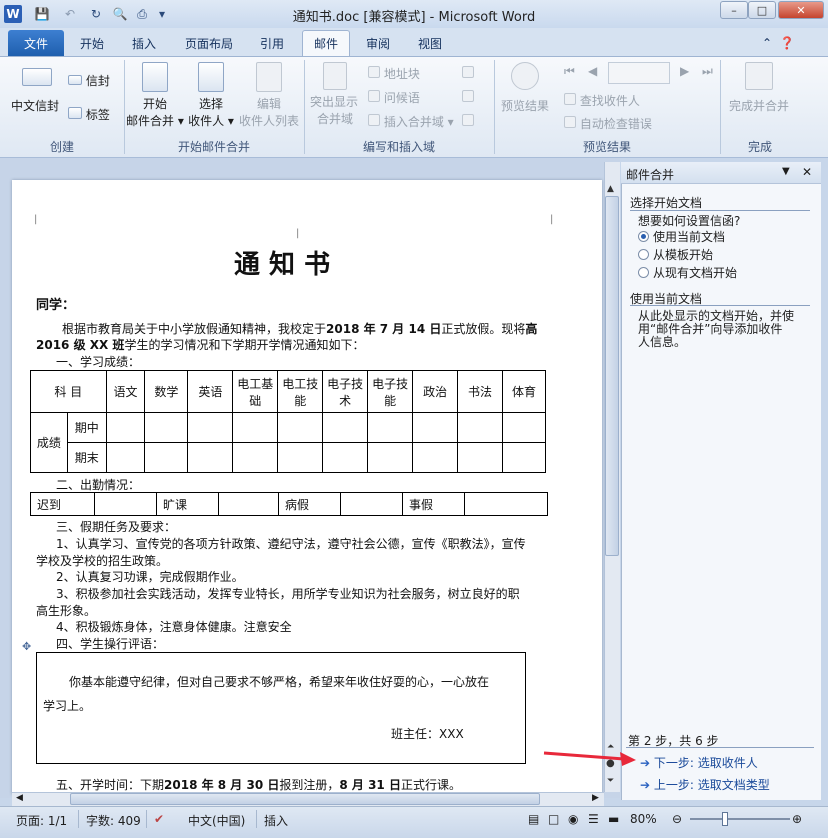 Image resolution: width=828 pixels, height=838 pixels. What do you see at coordinates (740, 819) in the screenshot?
I see `zoom-slider-track` at bounding box center [740, 819].